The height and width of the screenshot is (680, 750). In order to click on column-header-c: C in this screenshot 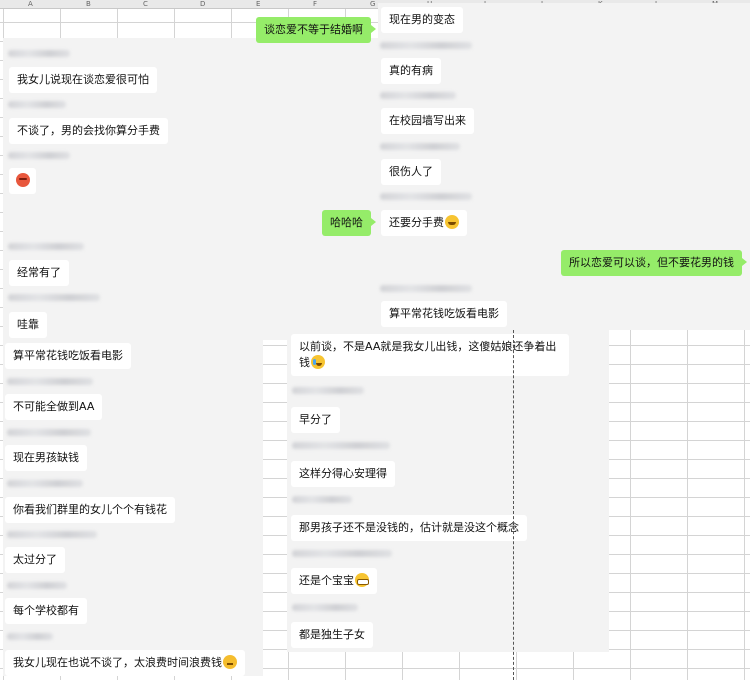, I will do `click(145, 4)`.